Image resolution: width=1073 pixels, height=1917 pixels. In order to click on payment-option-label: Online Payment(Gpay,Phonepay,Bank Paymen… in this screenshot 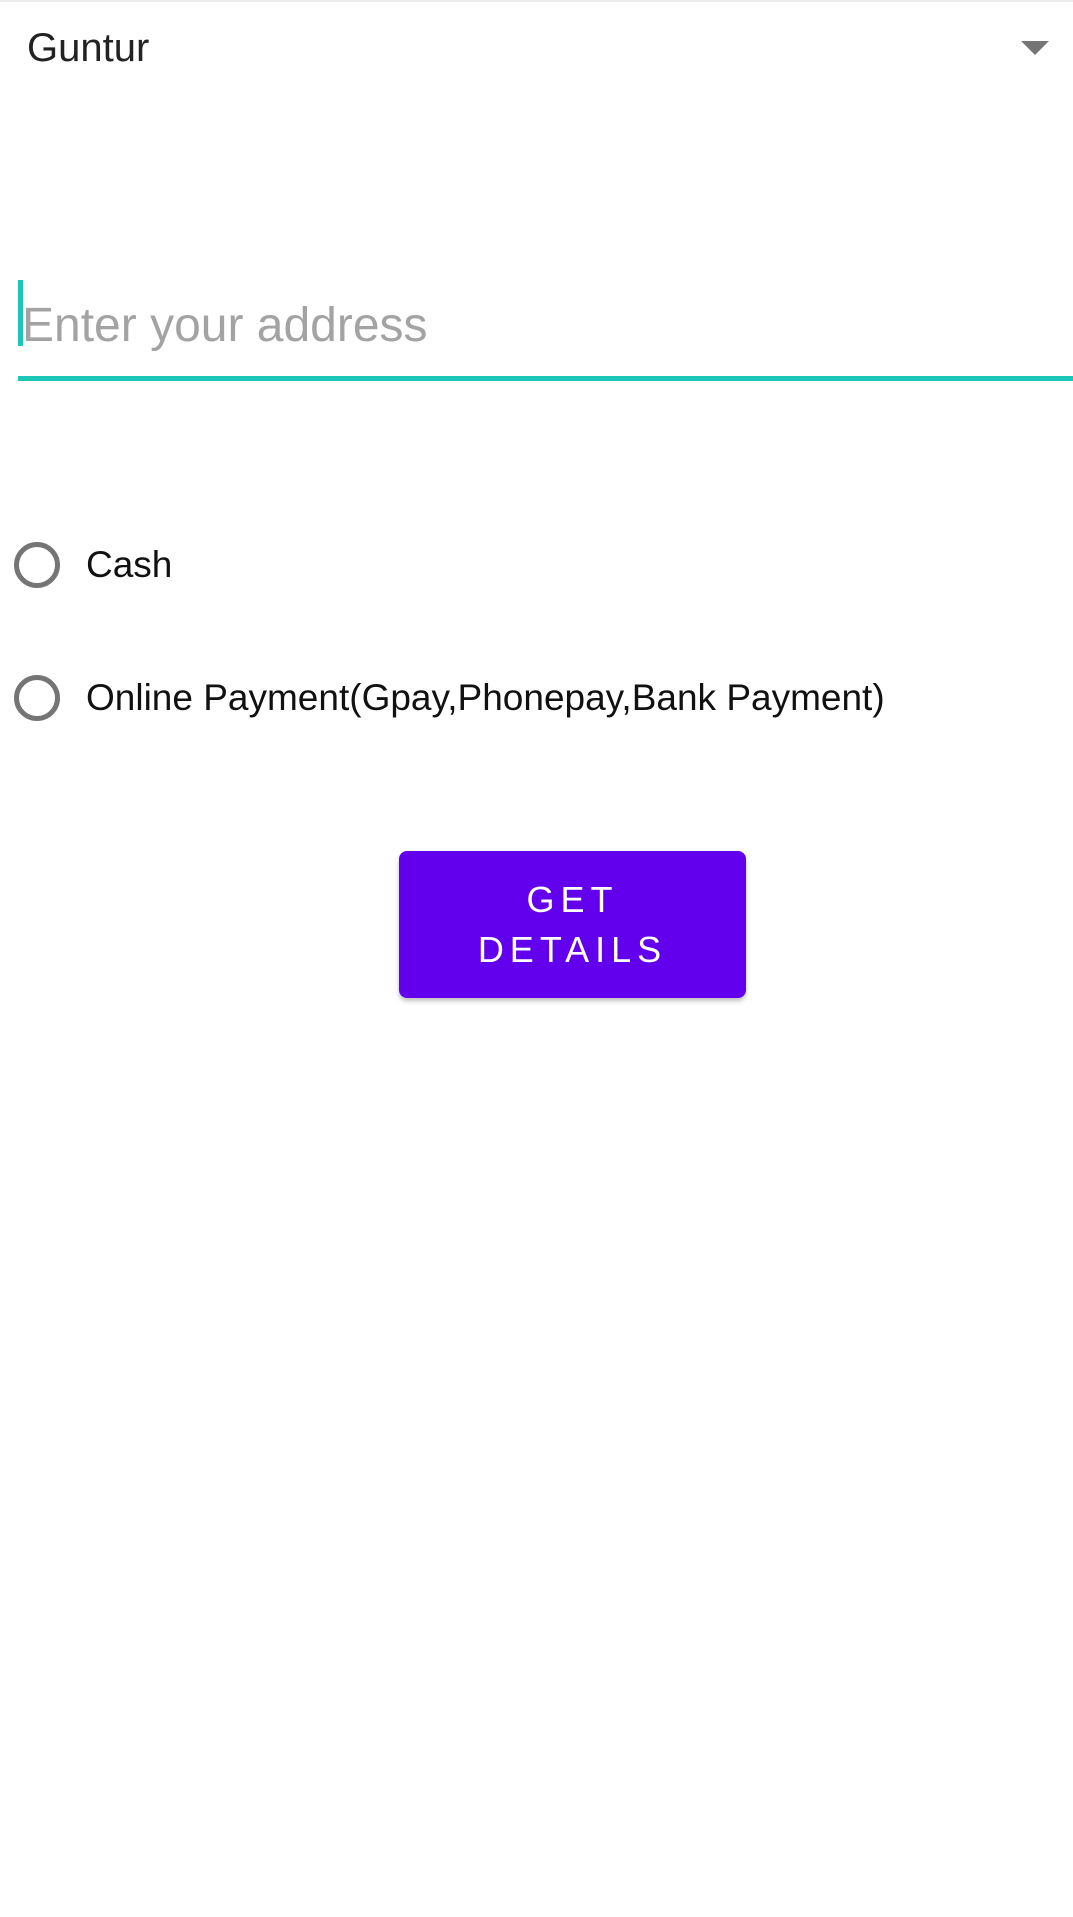, I will do `click(485, 697)`.